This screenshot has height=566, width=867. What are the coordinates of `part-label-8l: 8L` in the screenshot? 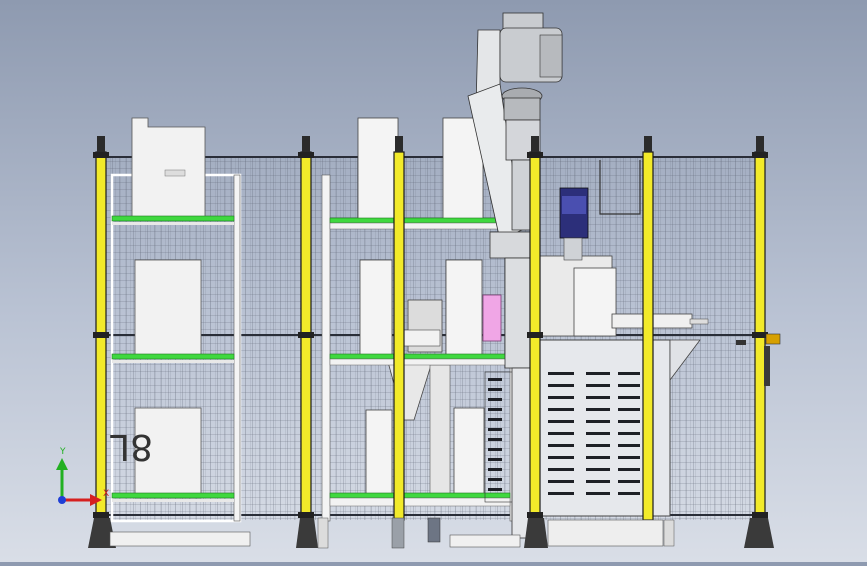 It's located at (131, 446).